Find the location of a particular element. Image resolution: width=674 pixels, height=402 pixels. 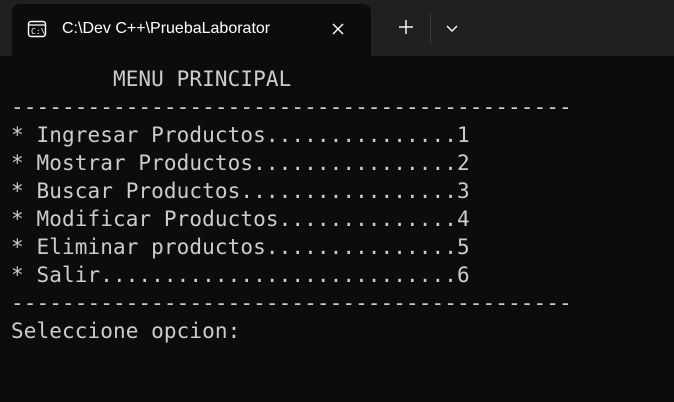

tab-dropdown-button is located at coordinates (452, 29).